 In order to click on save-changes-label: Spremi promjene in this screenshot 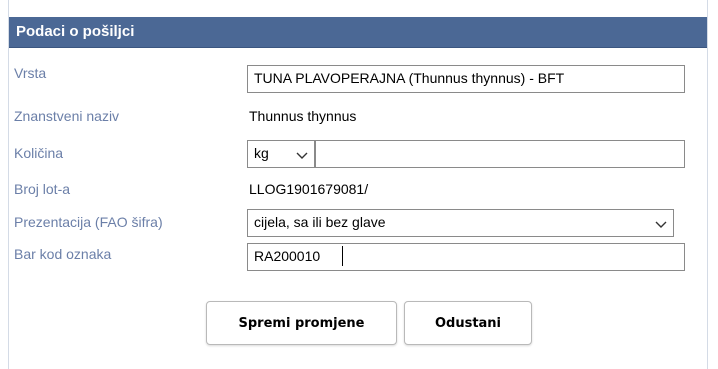, I will do `click(301, 323)`.